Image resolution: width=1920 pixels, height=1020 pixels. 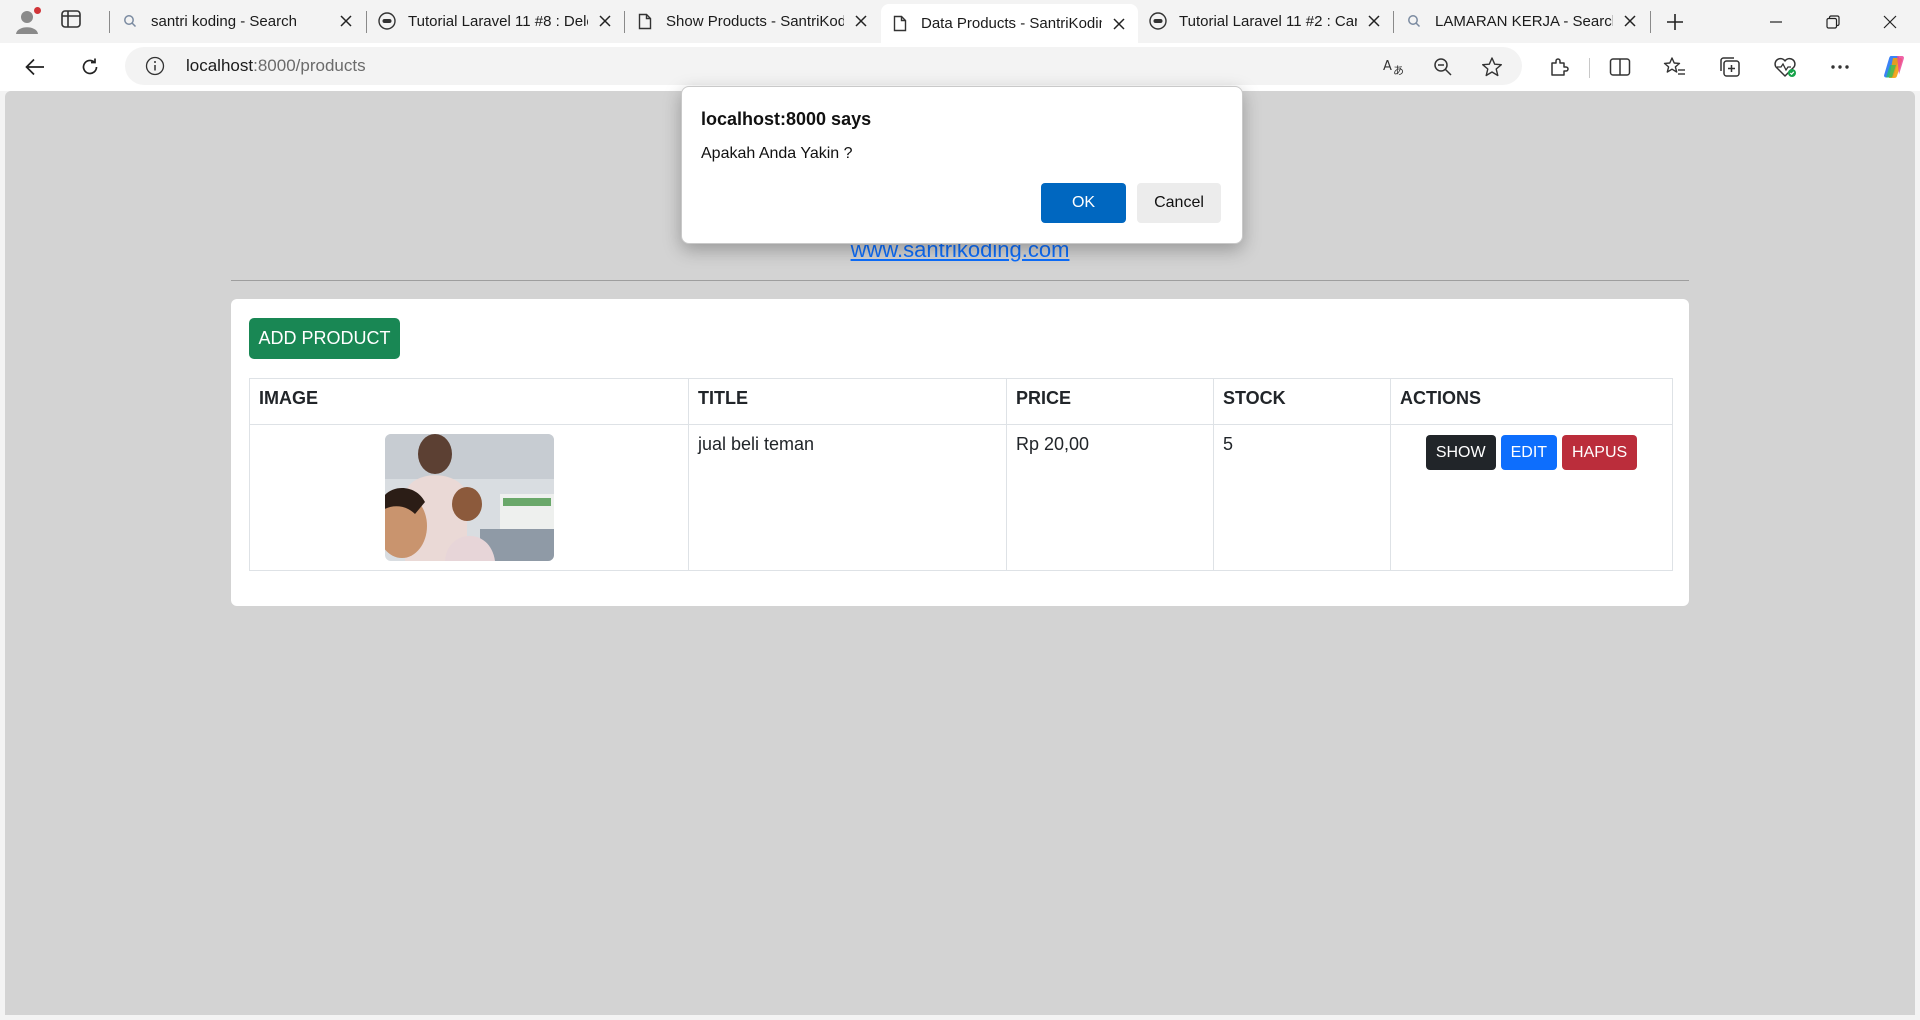 I want to click on tab-title: santri koding - Search, so click(x=224, y=21).